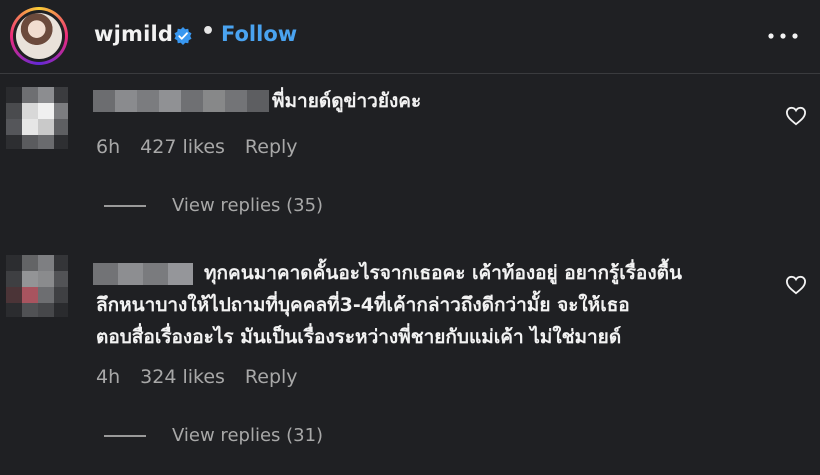 Image resolution: width=820 pixels, height=475 pixels. I want to click on view-replies-label: View replies (31), so click(248, 435).